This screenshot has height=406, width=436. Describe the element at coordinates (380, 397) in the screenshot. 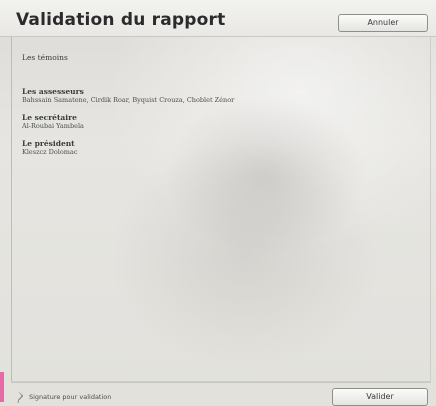

I see `validate-button: Valider` at that location.